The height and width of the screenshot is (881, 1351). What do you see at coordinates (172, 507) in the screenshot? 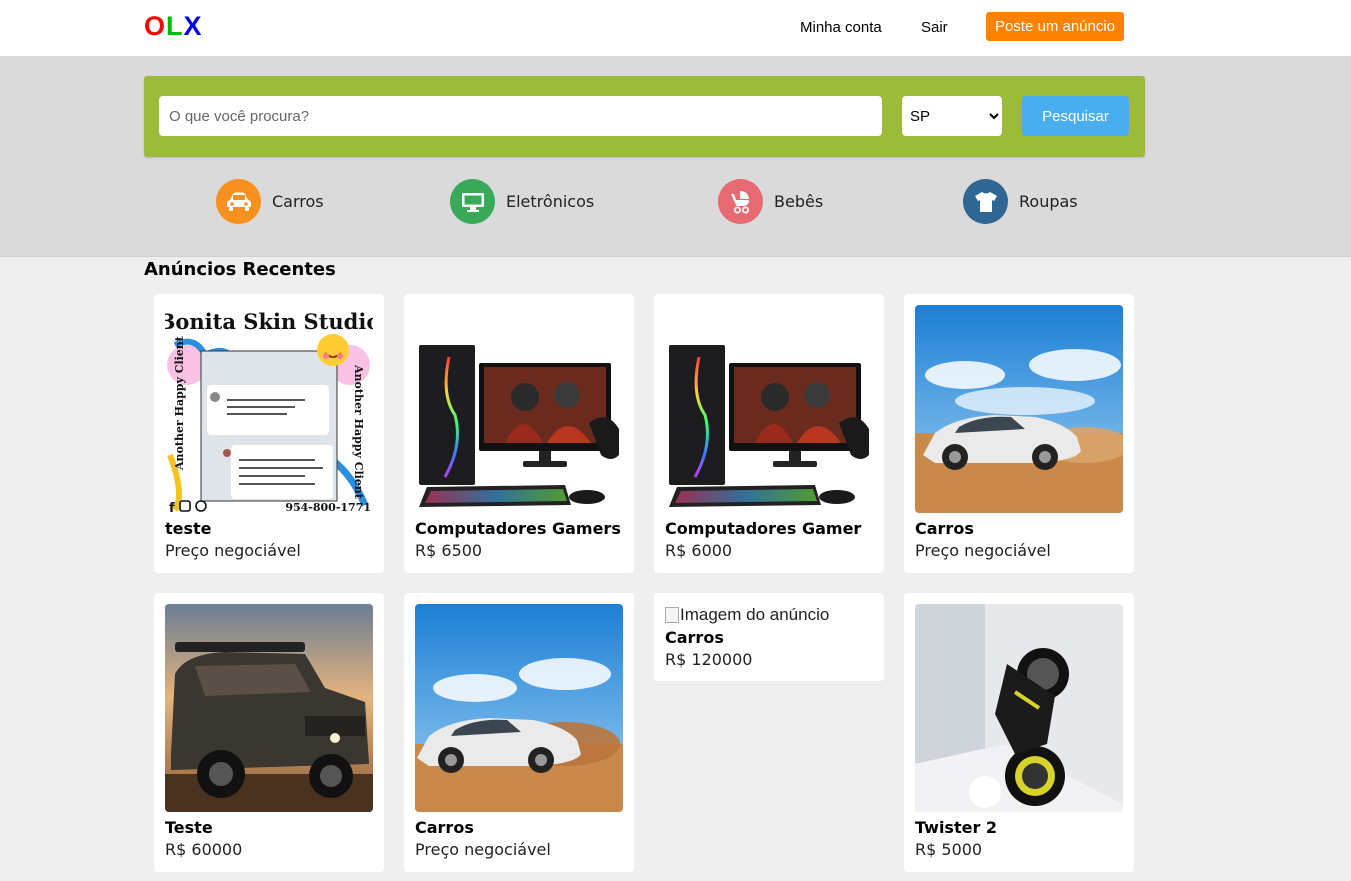
I see `svg-text: f` at bounding box center [172, 507].